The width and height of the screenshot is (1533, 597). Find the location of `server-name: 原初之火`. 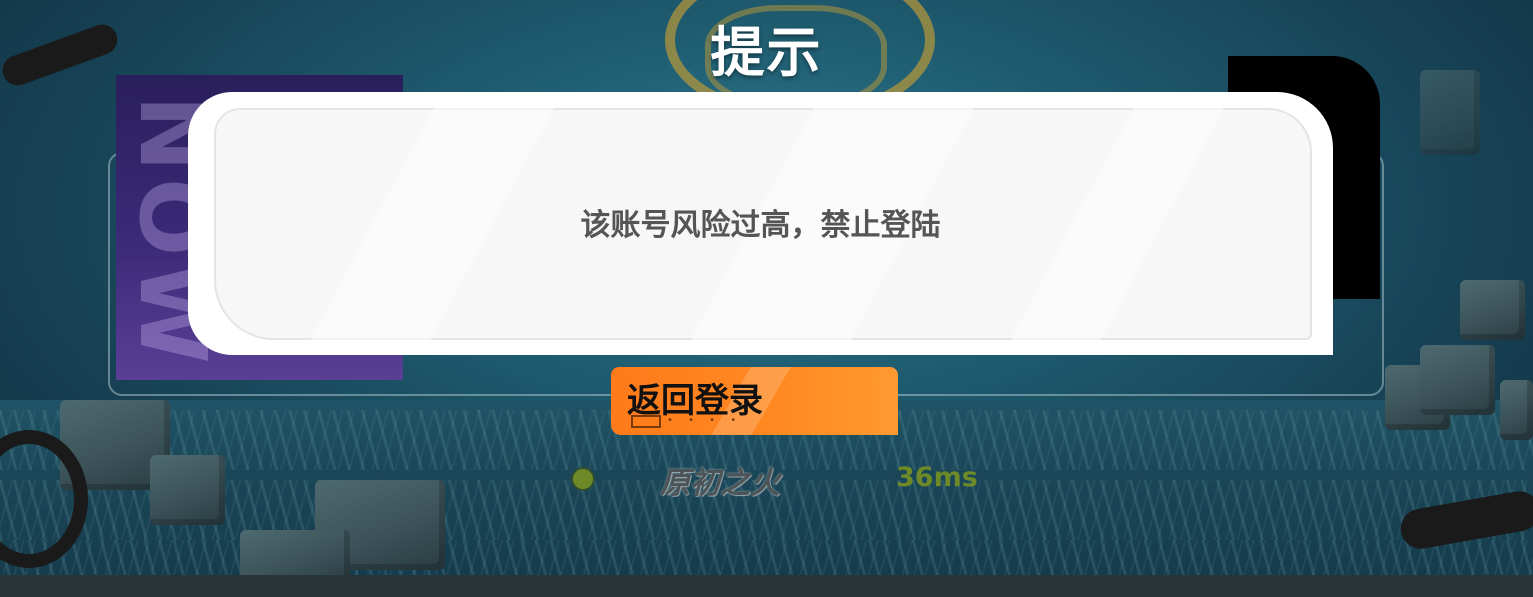

server-name: 原初之火 is located at coordinates (720, 480).